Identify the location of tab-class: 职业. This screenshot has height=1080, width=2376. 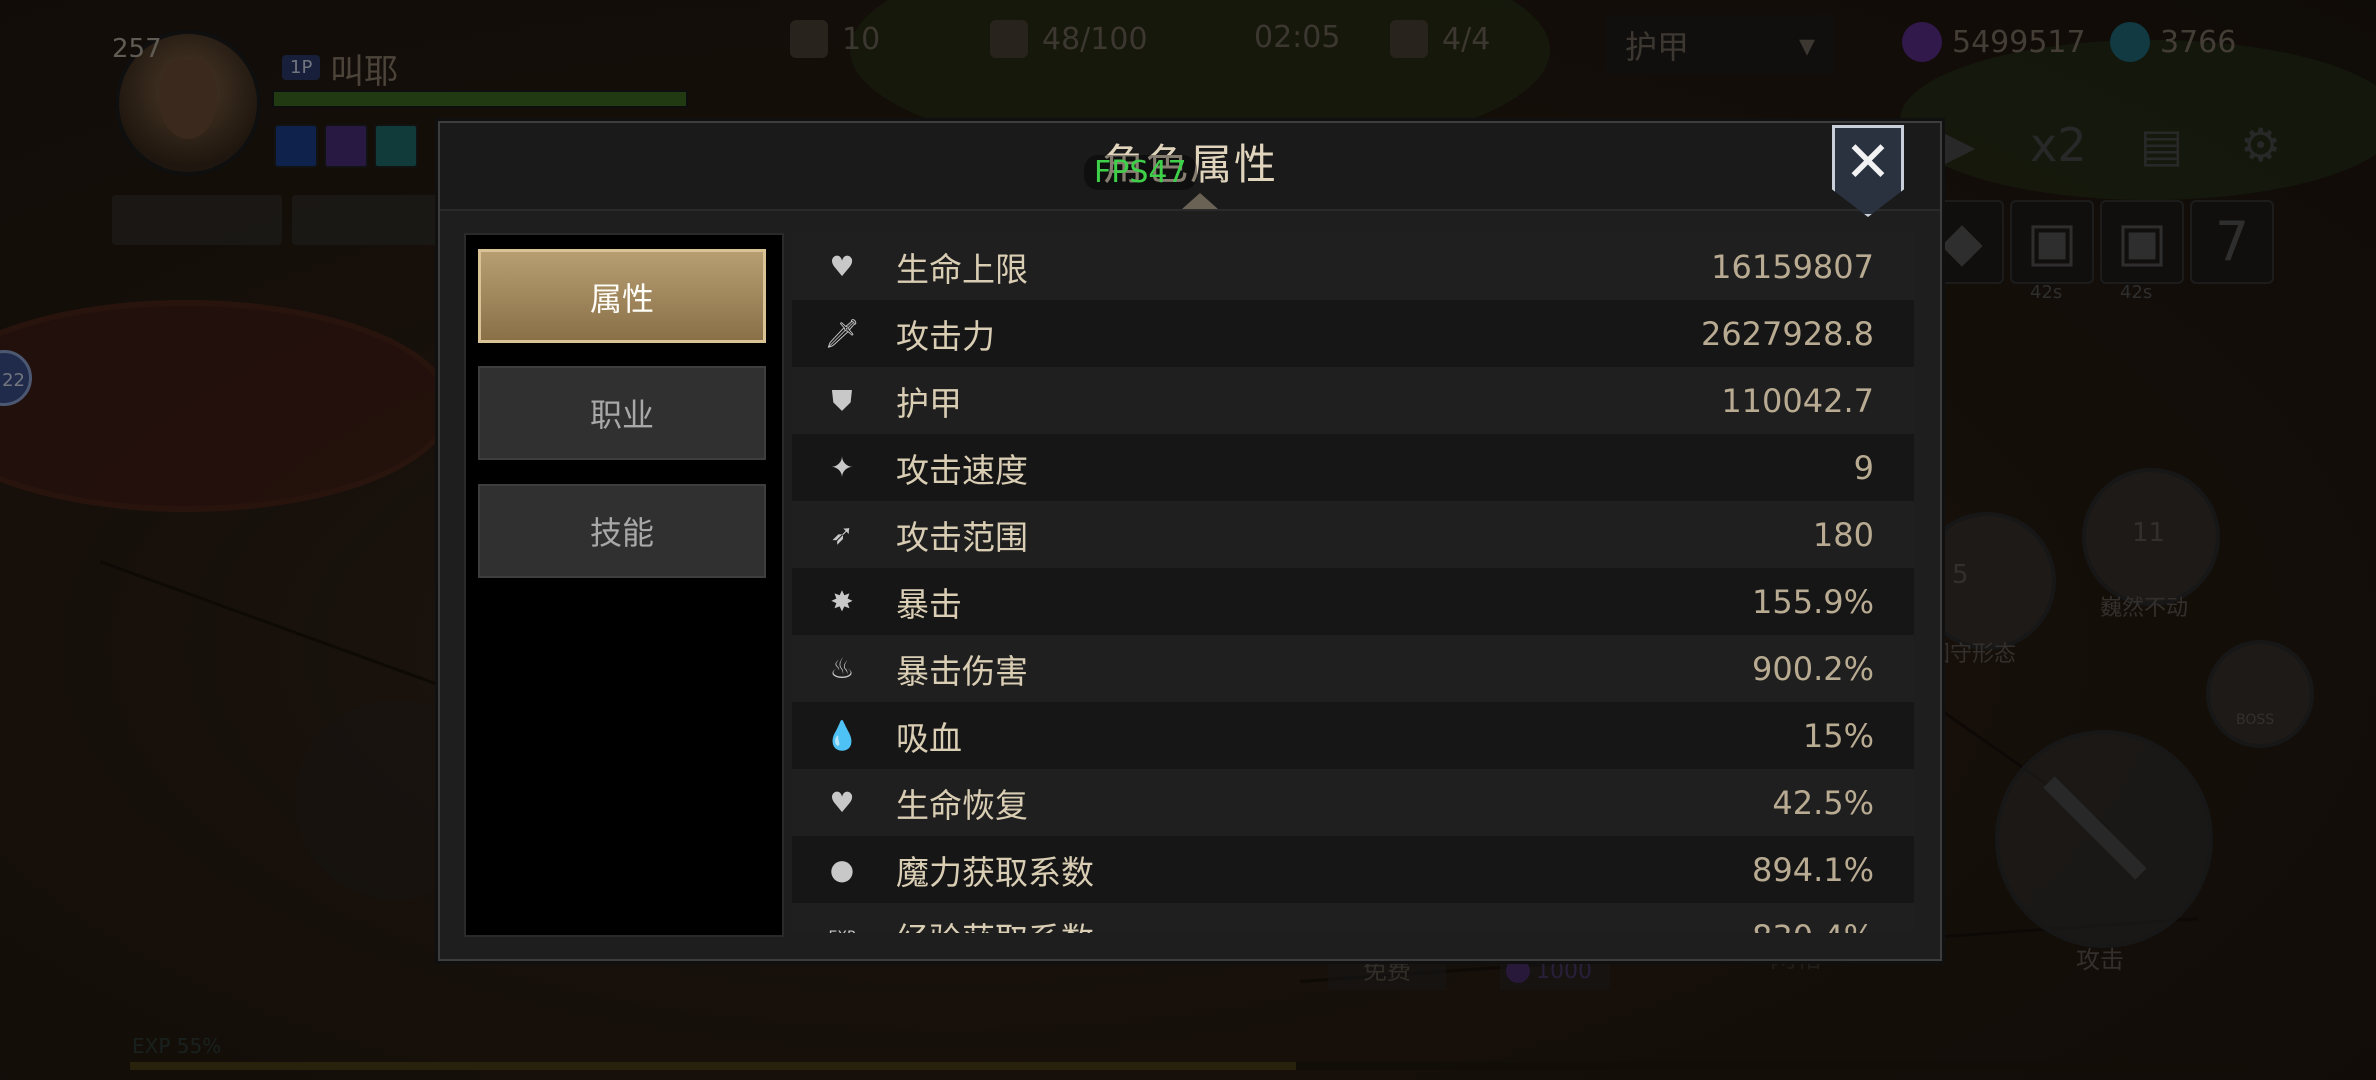
(622, 413).